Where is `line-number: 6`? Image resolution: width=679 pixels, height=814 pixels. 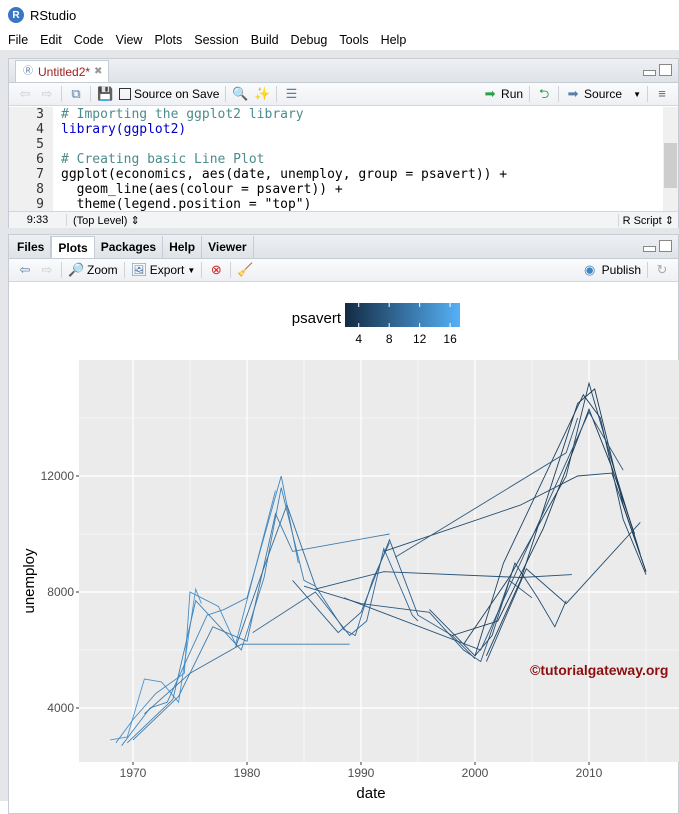 line-number: 6 is located at coordinates (31, 159).